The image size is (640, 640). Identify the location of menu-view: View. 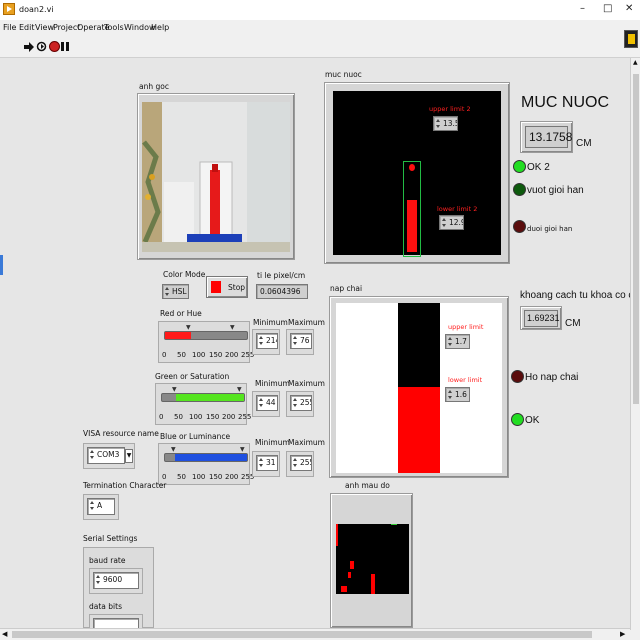
(44, 27).